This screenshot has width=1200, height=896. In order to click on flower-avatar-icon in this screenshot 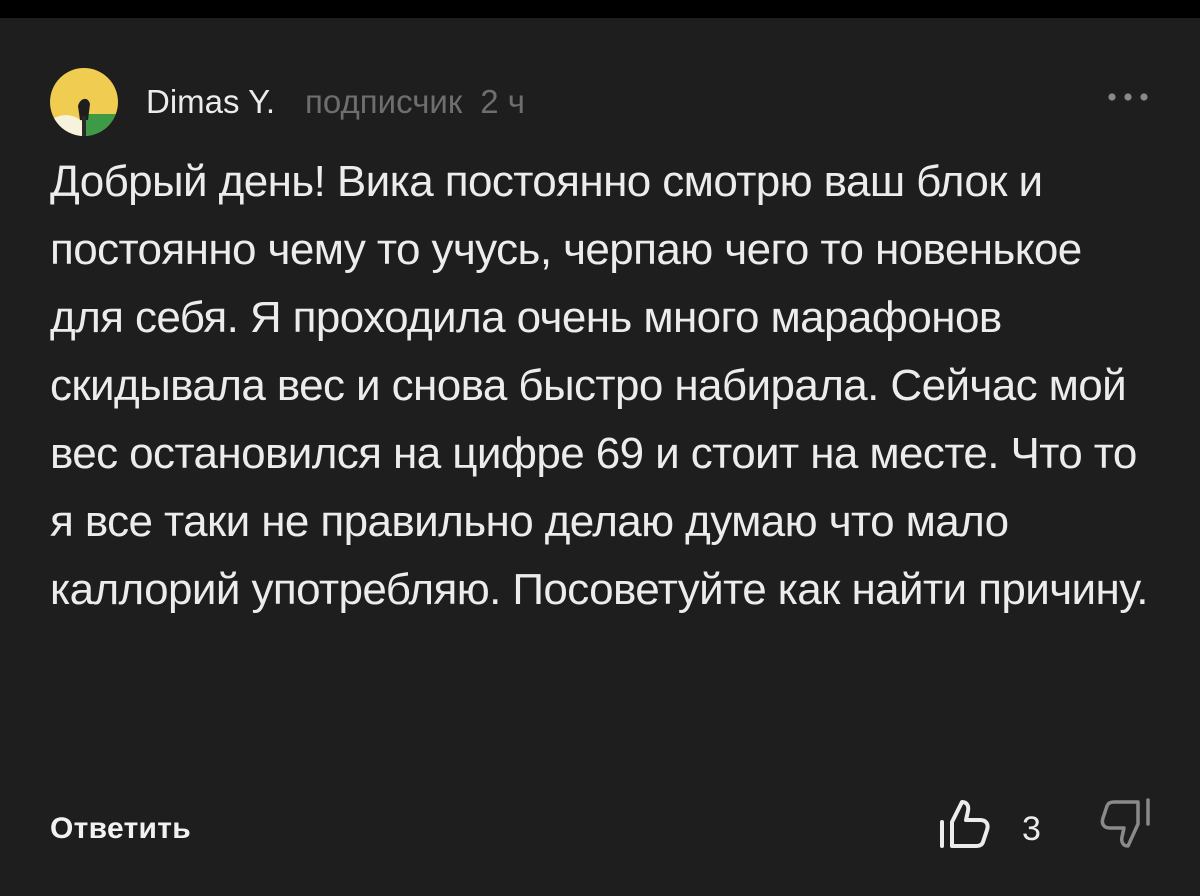, I will do `click(84, 102)`.